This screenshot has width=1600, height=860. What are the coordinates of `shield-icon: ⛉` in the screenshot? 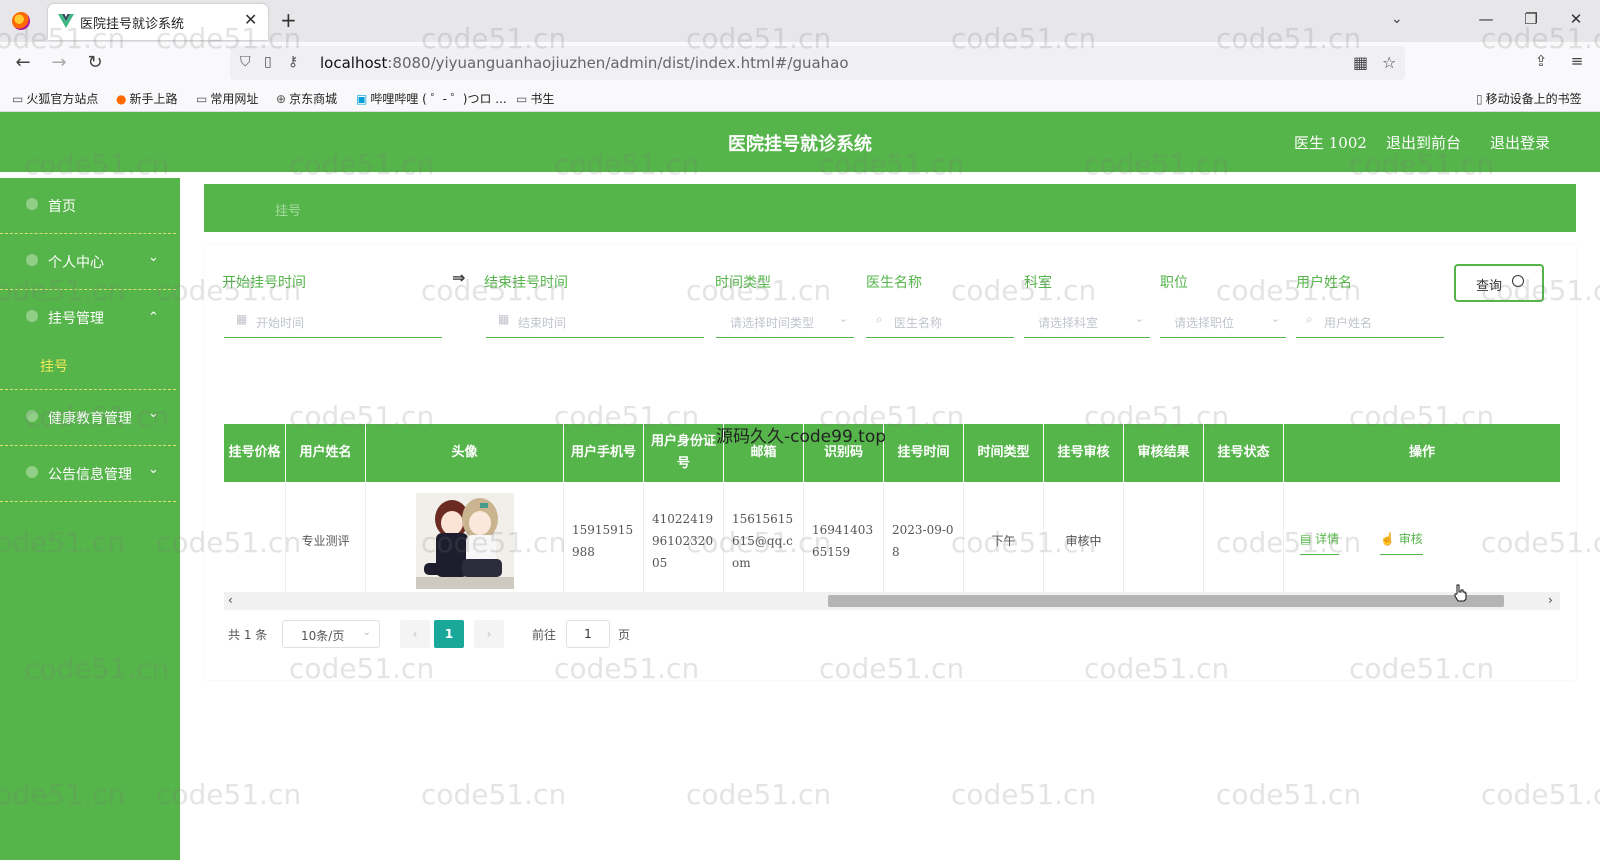 It's located at (245, 62).